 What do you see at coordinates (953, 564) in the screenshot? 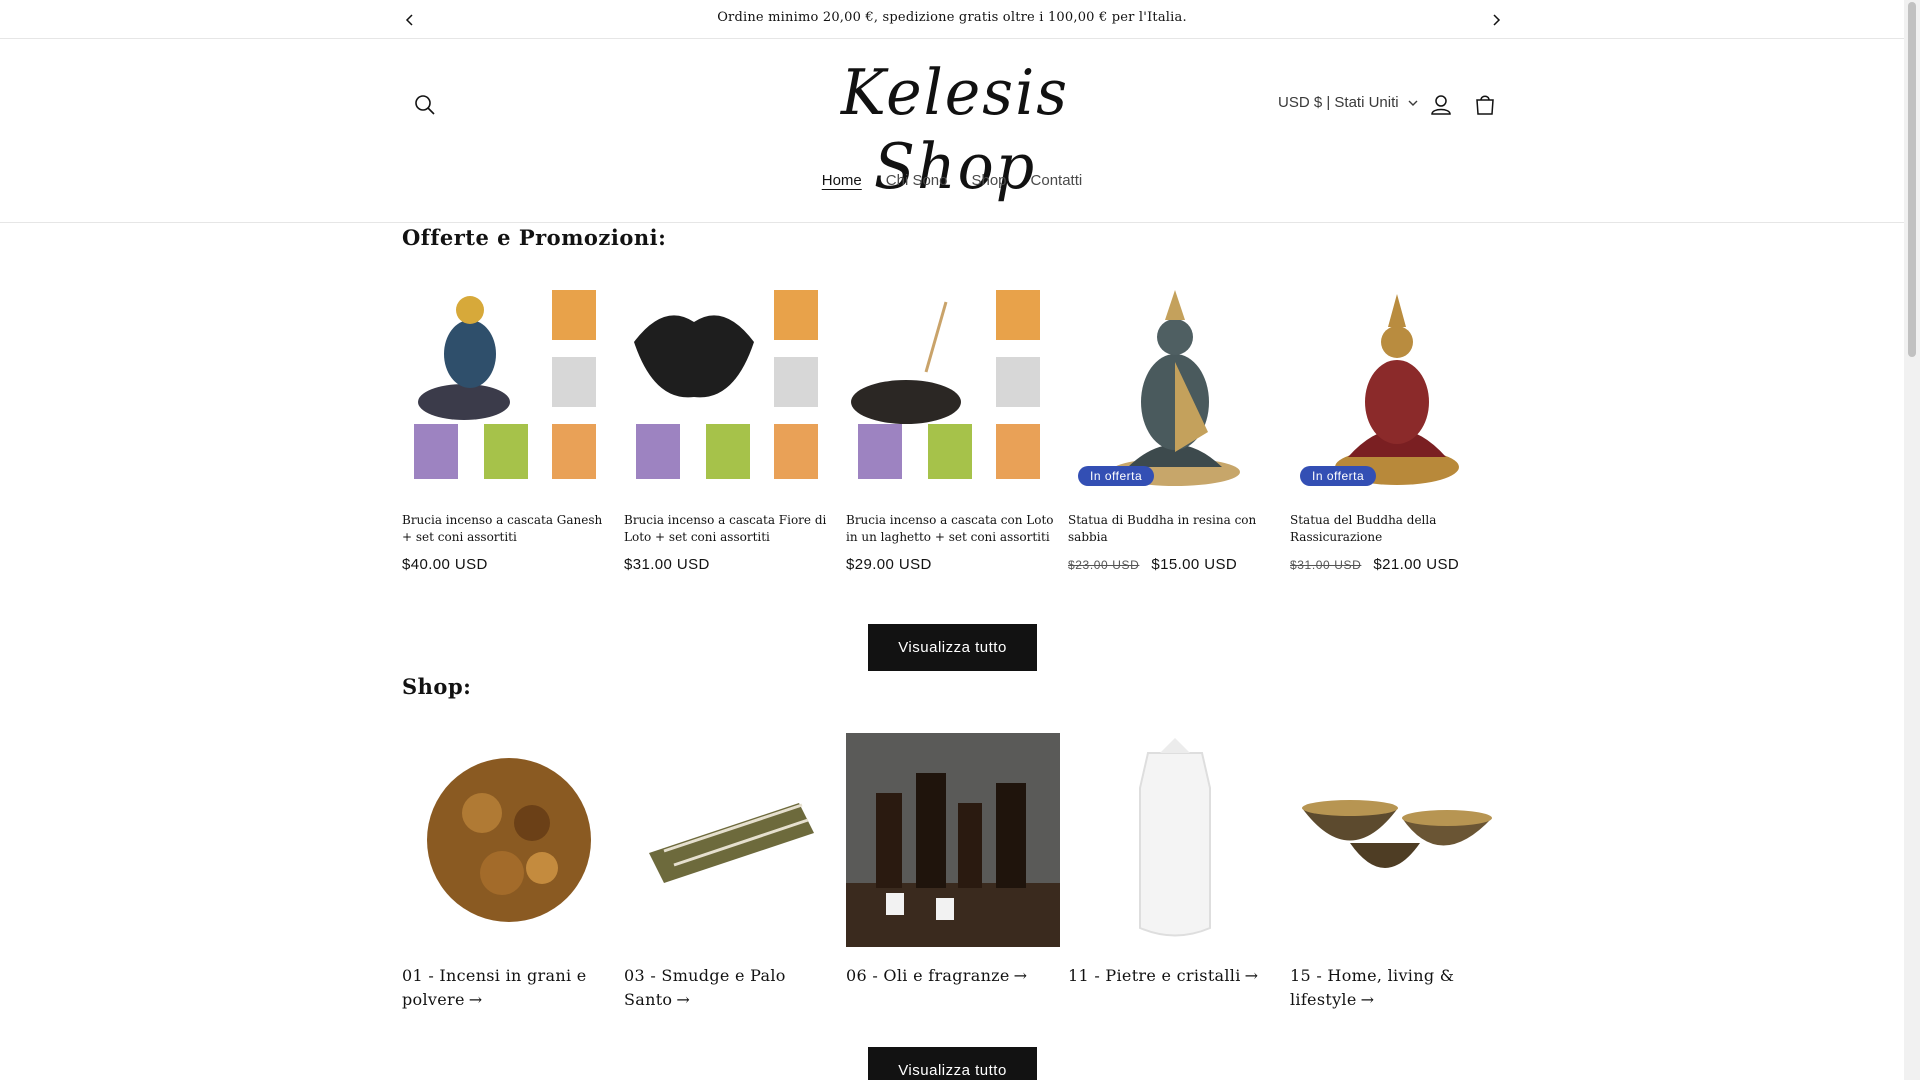
I see `product-price-row: $29.00 USD` at bounding box center [953, 564].